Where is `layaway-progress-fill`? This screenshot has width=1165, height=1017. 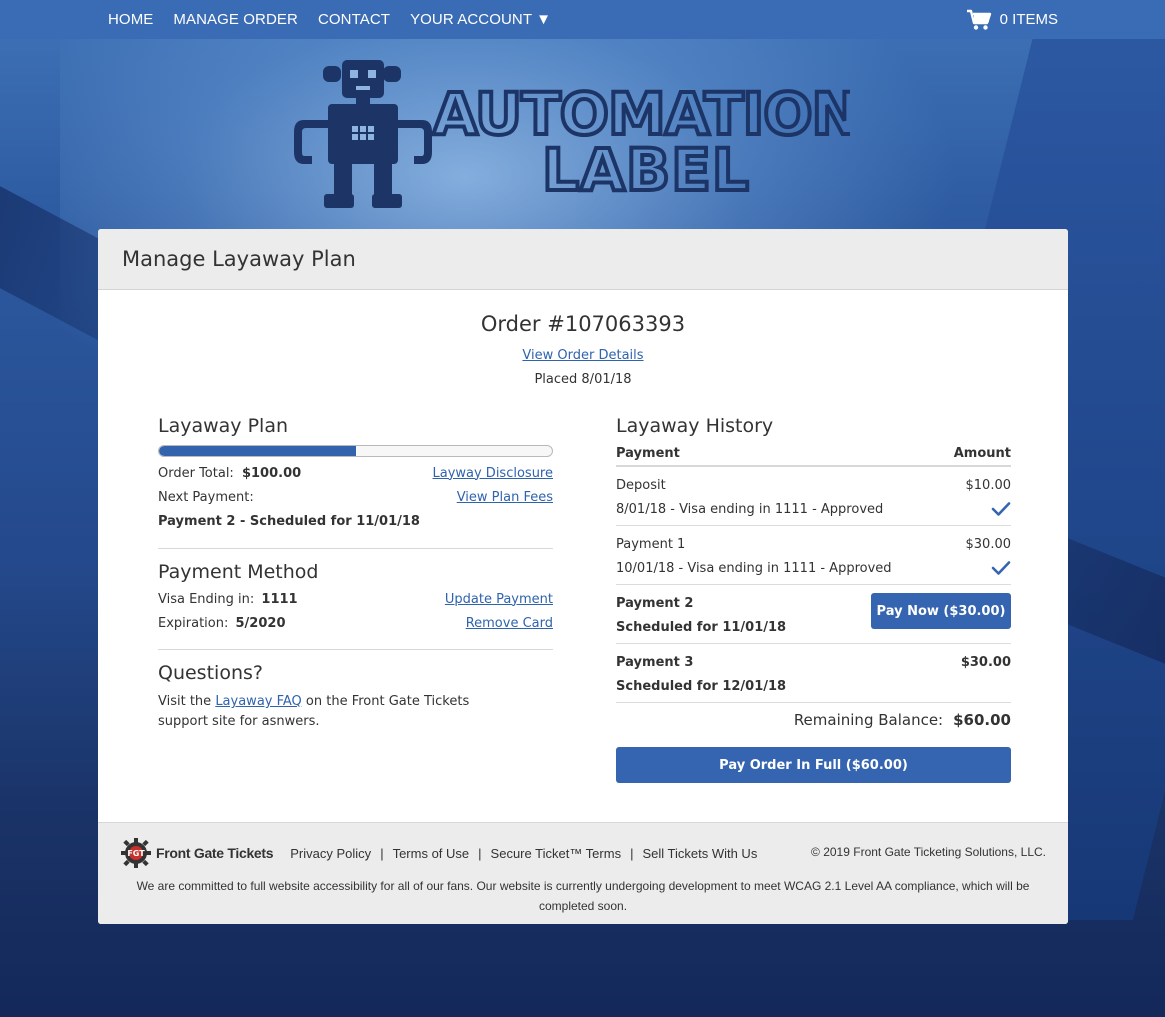
layaway-progress-fill is located at coordinates (257, 451).